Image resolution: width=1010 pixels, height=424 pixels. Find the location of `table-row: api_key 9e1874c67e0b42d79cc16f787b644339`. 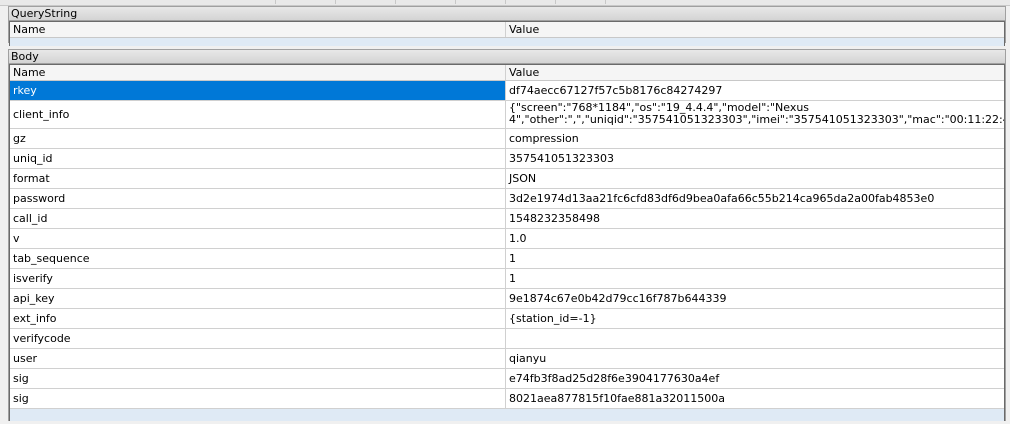

table-row: api_key 9e1874c67e0b42d79cc16f787b644339 is located at coordinates (507, 299).